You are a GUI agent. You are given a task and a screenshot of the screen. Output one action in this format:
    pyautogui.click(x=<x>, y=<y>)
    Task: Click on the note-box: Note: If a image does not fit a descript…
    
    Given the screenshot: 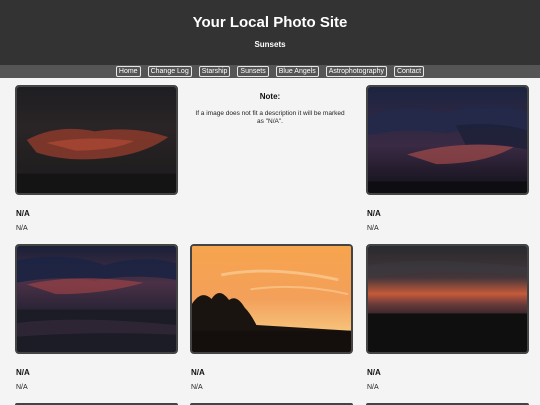 What is the action you would take?
    pyautogui.click(x=270, y=109)
    